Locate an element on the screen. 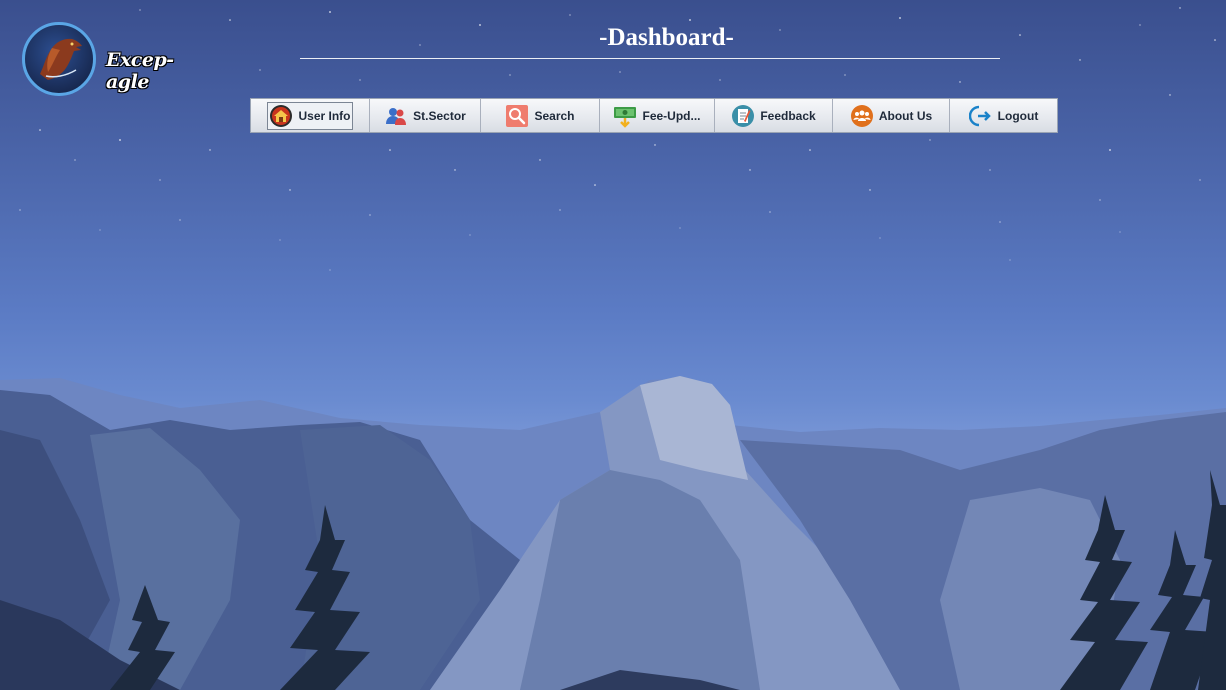  logout-icon is located at coordinates (979, 115).